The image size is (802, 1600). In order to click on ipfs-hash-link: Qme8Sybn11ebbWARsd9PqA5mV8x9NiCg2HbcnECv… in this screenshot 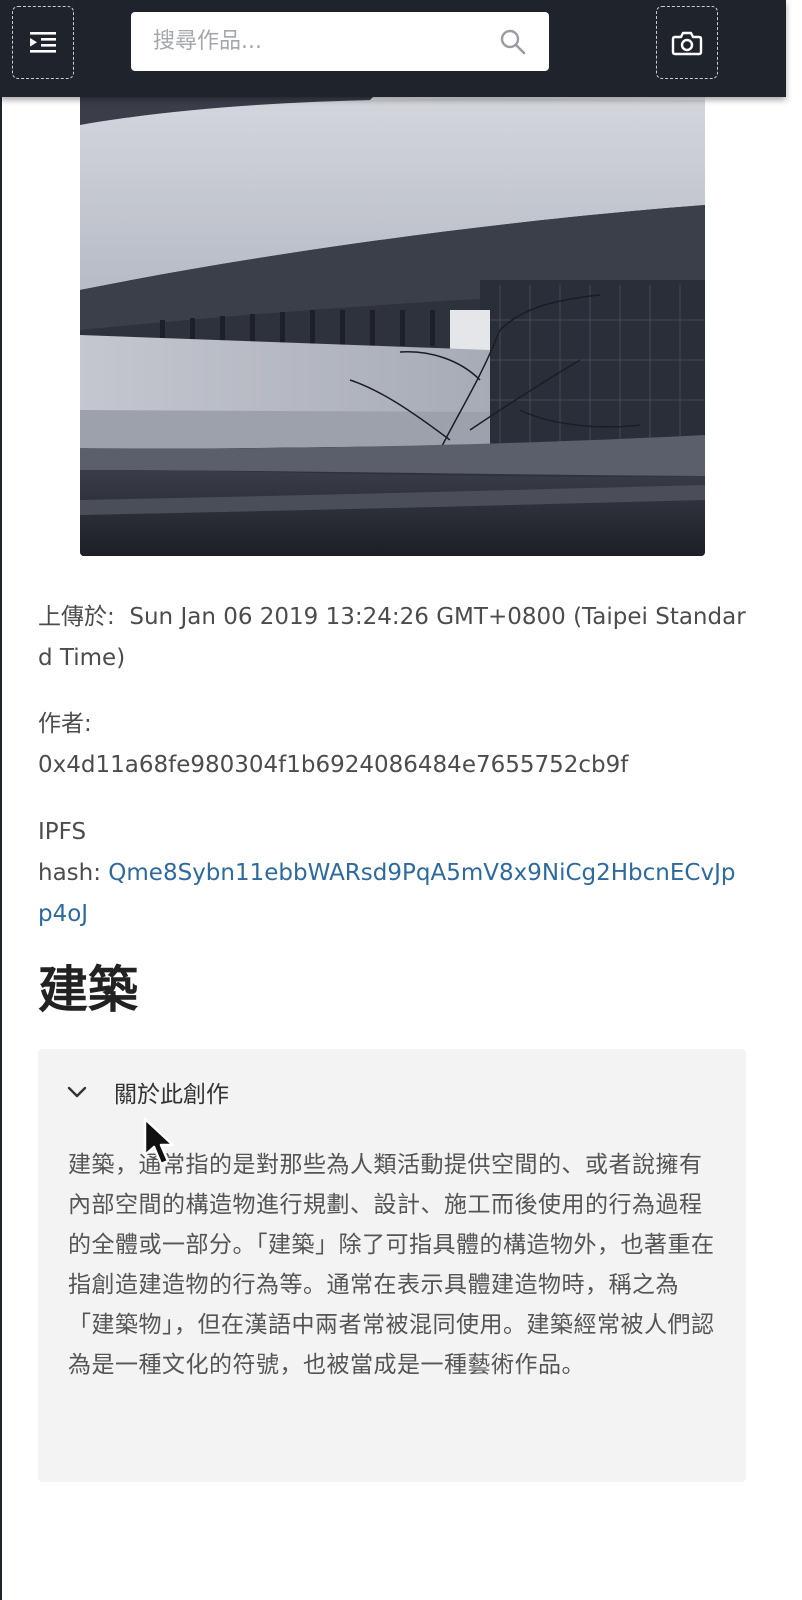, I will do `click(386, 893)`.